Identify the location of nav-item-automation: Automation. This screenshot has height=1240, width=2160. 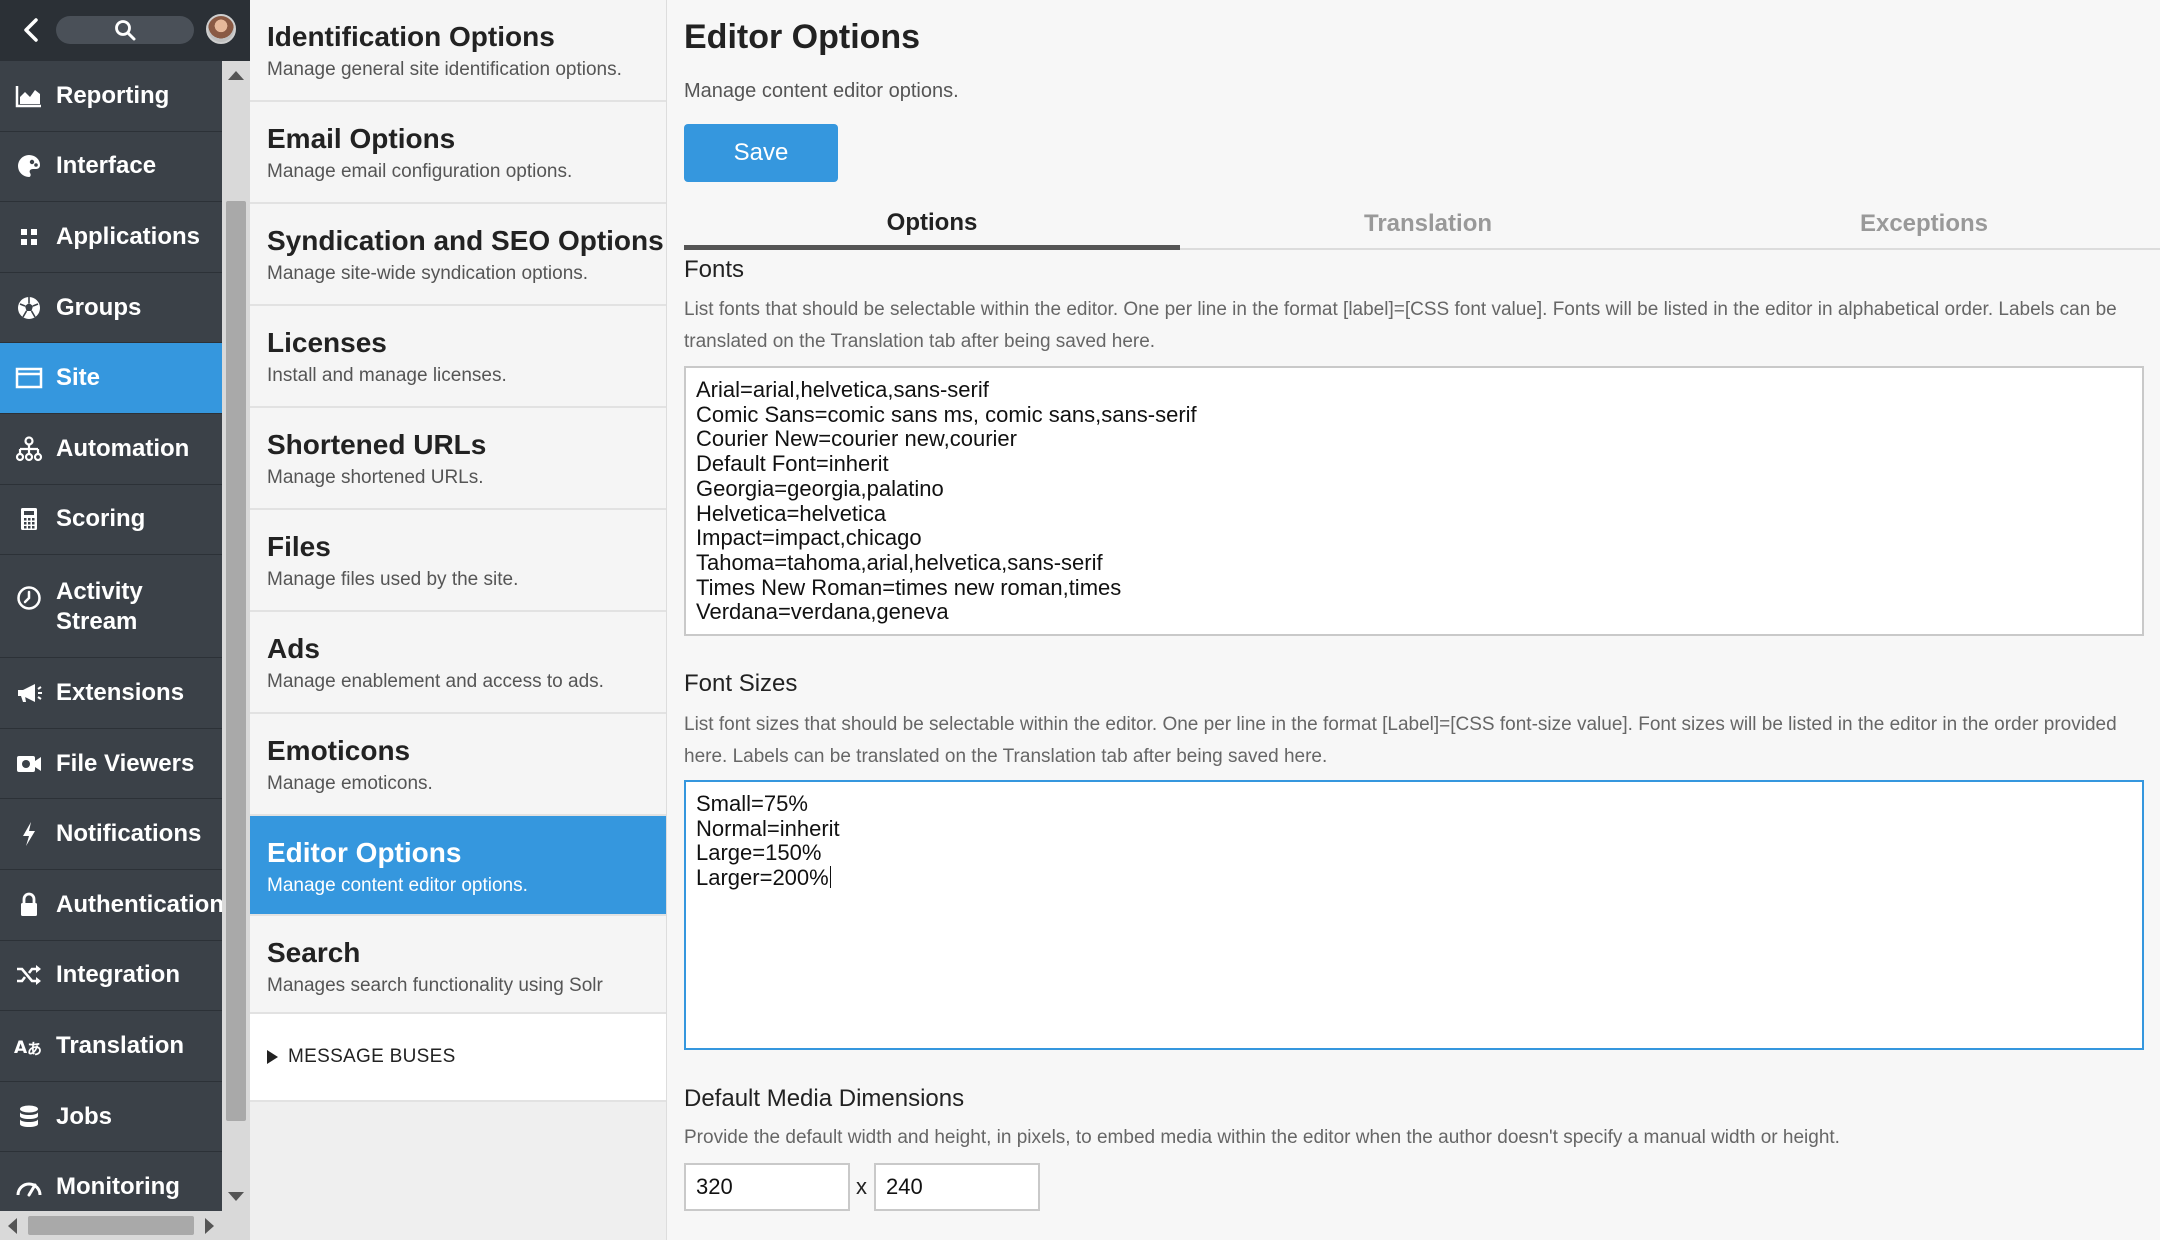
(111, 449).